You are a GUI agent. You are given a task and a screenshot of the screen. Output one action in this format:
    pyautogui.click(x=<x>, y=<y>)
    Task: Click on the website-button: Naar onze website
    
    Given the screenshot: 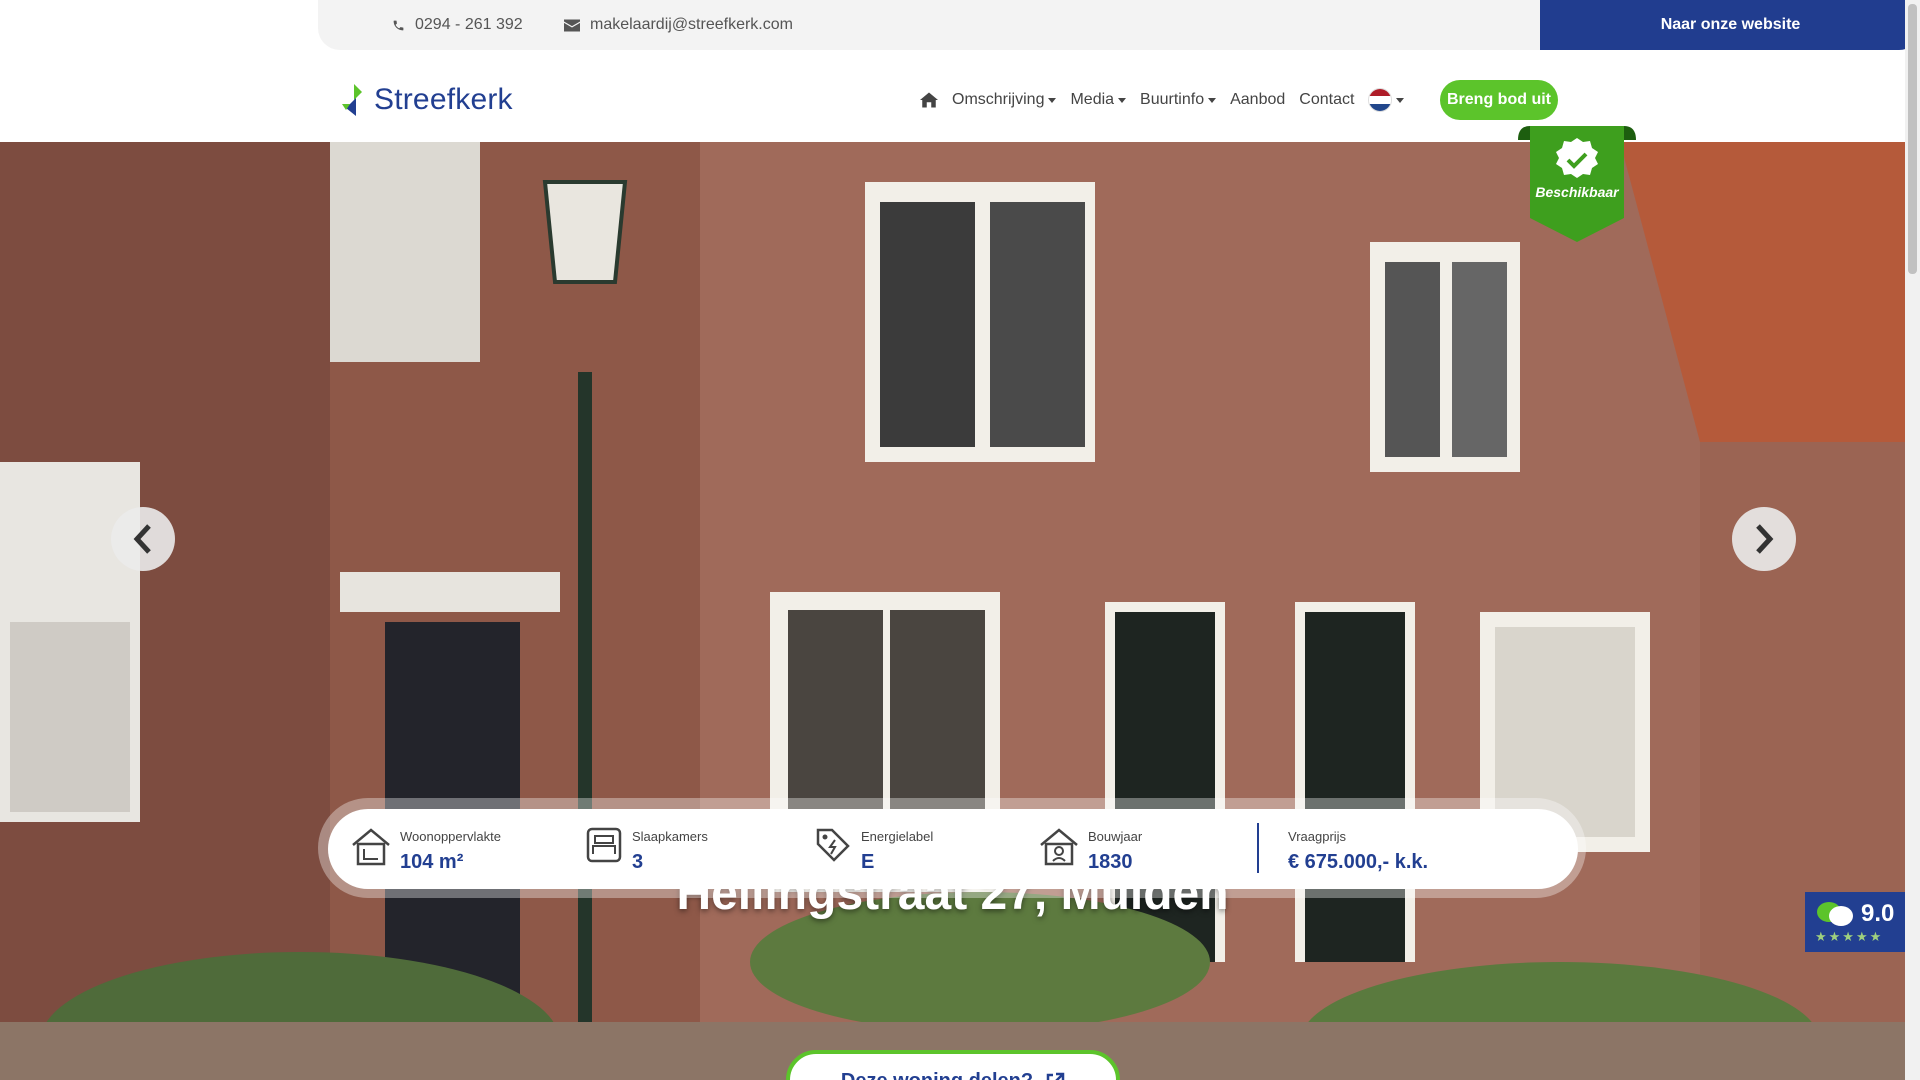 What is the action you would take?
    pyautogui.click(x=1730, y=25)
    